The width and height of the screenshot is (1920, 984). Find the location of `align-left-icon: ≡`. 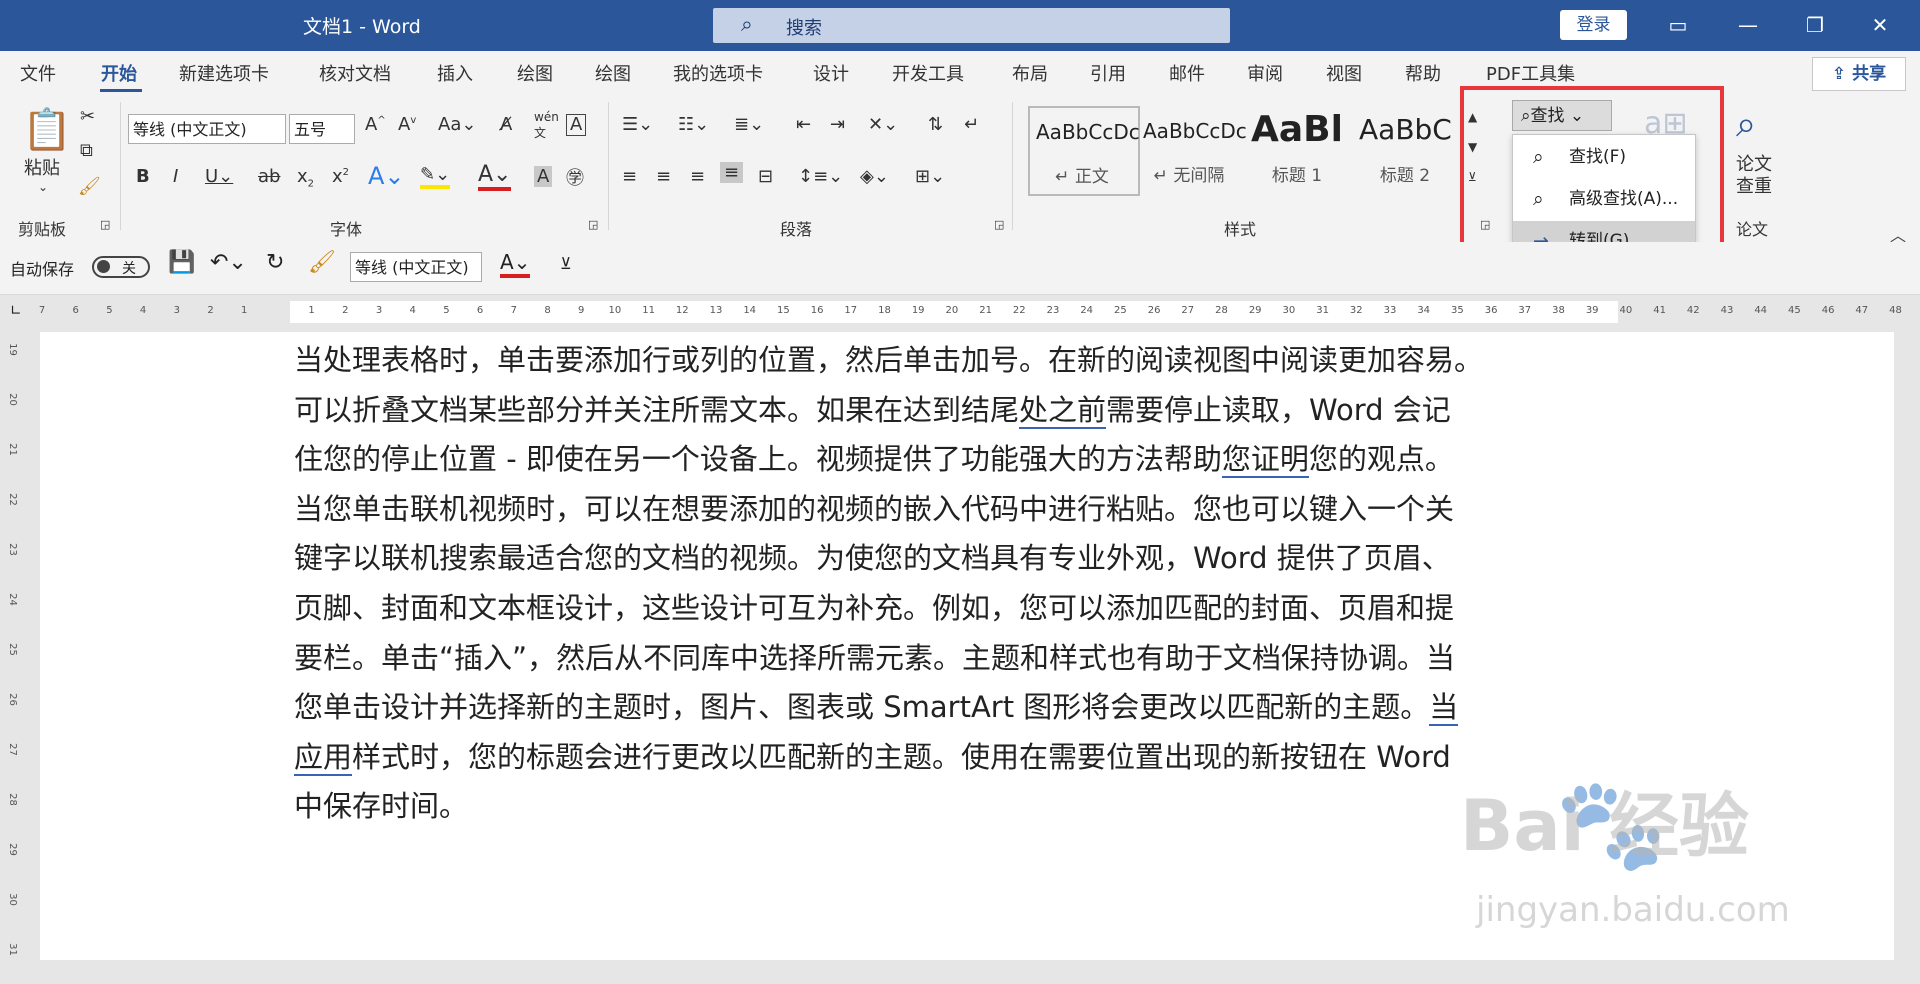

align-left-icon: ≡ is located at coordinates (629, 176).